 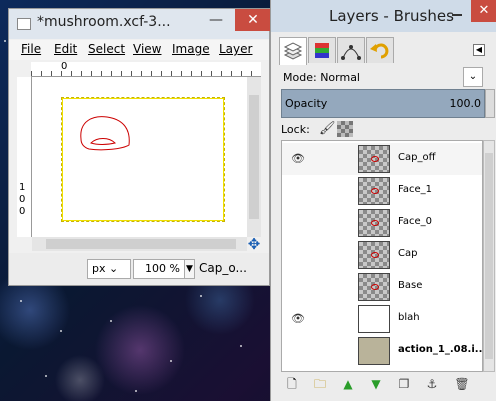 I want to click on mode-row: Mode: Normal, so click(x=321, y=77).